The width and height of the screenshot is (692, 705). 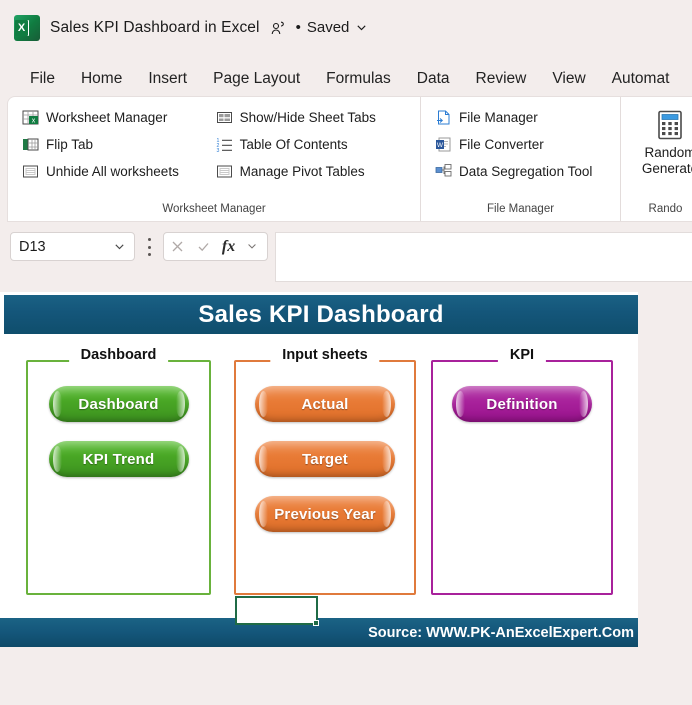 What do you see at coordinates (107, 117) in the screenshot?
I see `ribbon-label: Worksheet Manager` at bounding box center [107, 117].